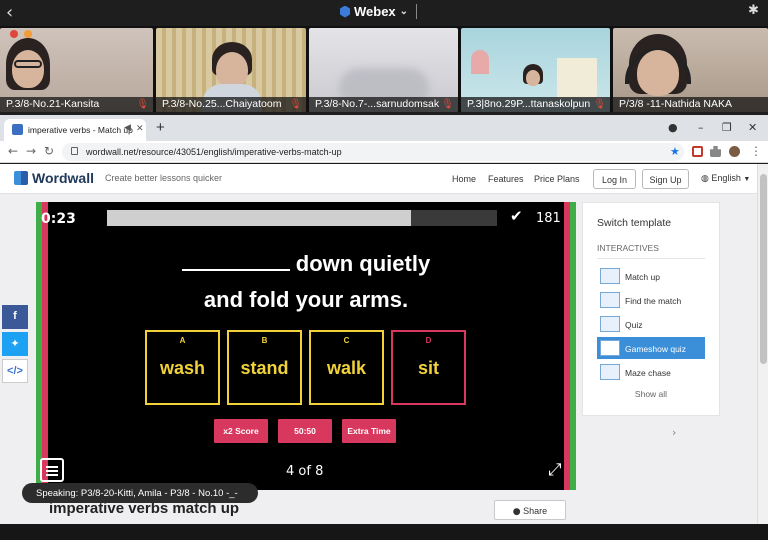 The height and width of the screenshot is (540, 768). What do you see at coordinates (753, 10) in the screenshot?
I see `bluetooth-icon: ✱` at bounding box center [753, 10].